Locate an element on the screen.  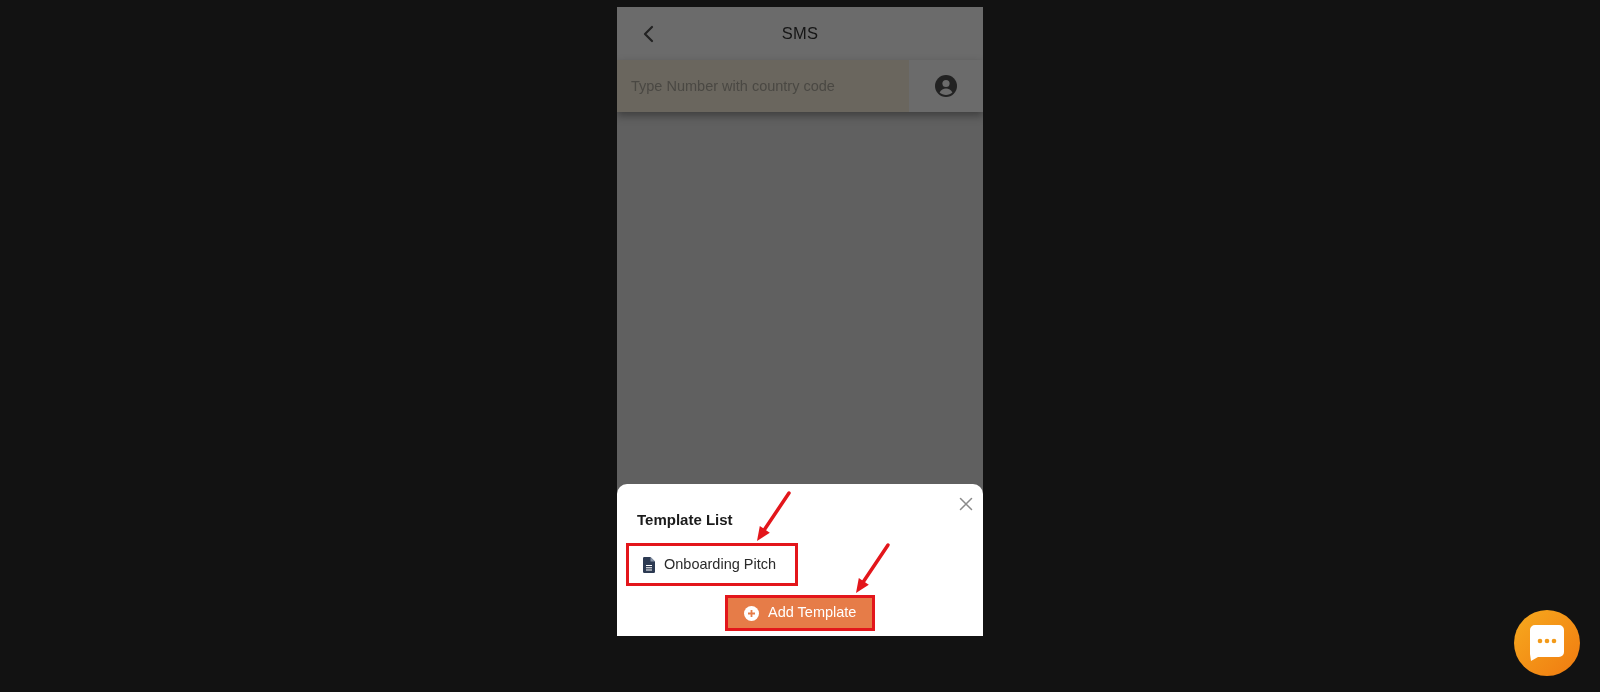
contact-button is located at coordinates (946, 86).